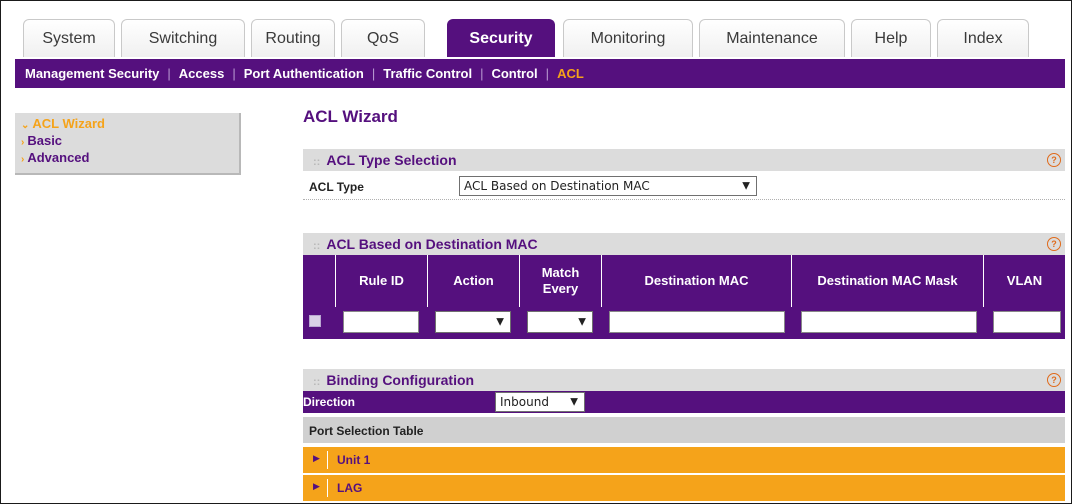 The height and width of the screenshot is (504, 1072). I want to click on match-every-select: ▼, so click(560, 322).